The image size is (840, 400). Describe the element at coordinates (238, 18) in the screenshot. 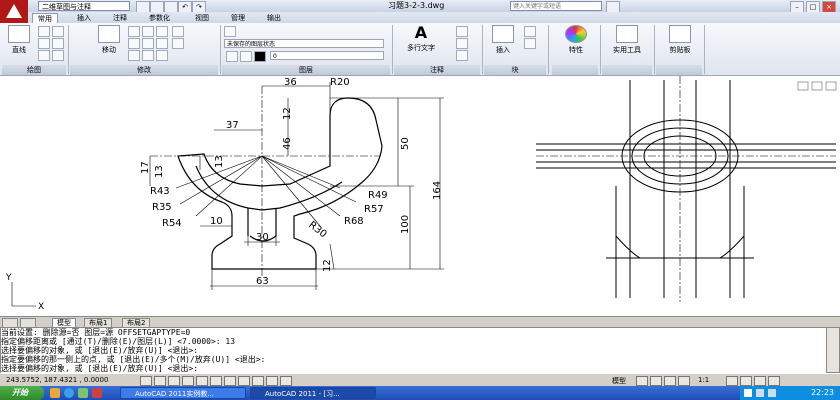

I see `tab-manage: 管理` at that location.